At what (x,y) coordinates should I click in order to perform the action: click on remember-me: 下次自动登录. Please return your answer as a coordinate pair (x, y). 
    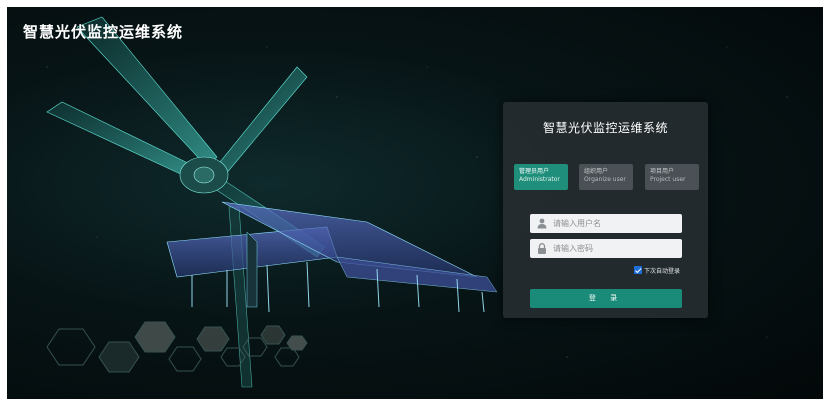
    Looking at the image, I should click on (657, 270).